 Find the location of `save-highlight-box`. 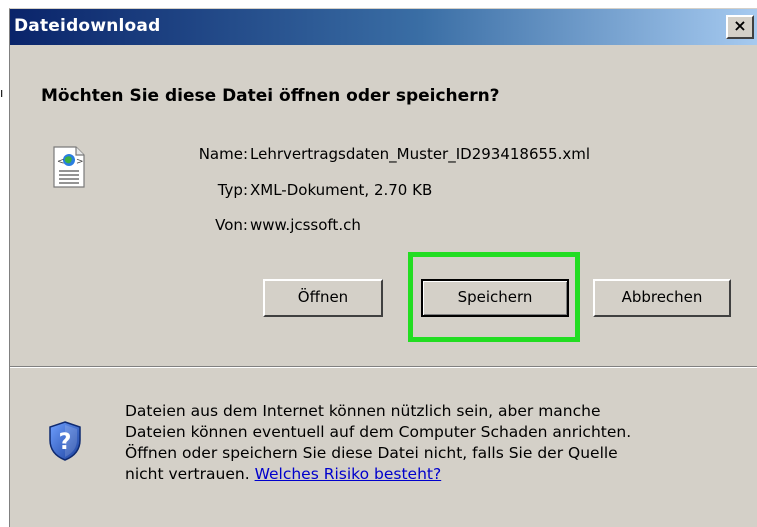

save-highlight-box is located at coordinates (494, 297).